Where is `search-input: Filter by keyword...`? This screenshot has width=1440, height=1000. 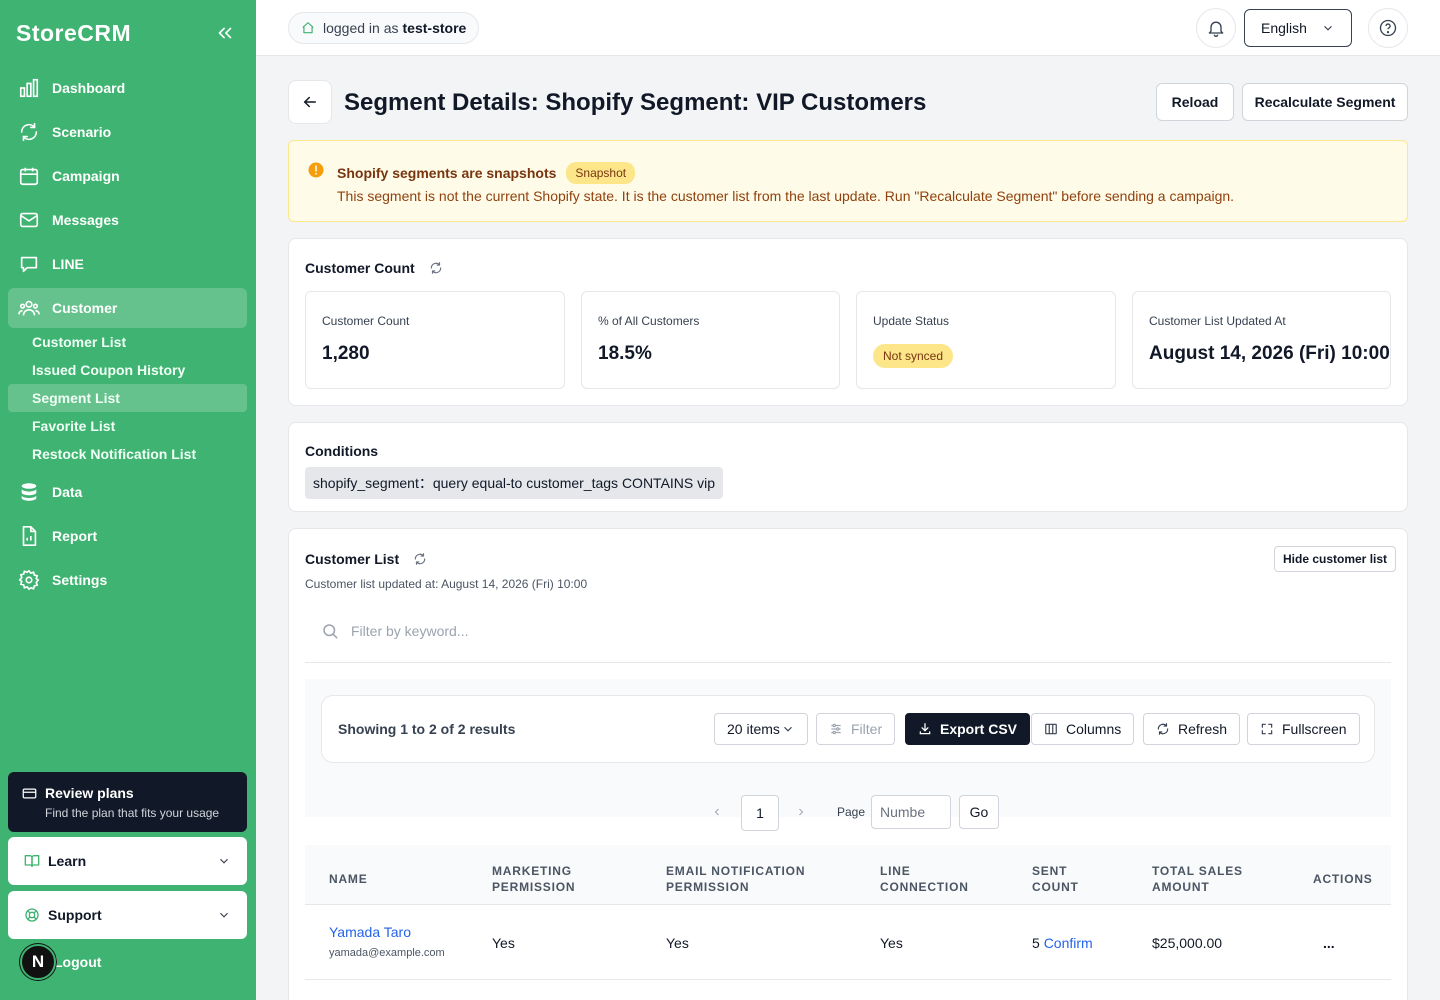
search-input: Filter by keyword... is located at coordinates (848, 631).